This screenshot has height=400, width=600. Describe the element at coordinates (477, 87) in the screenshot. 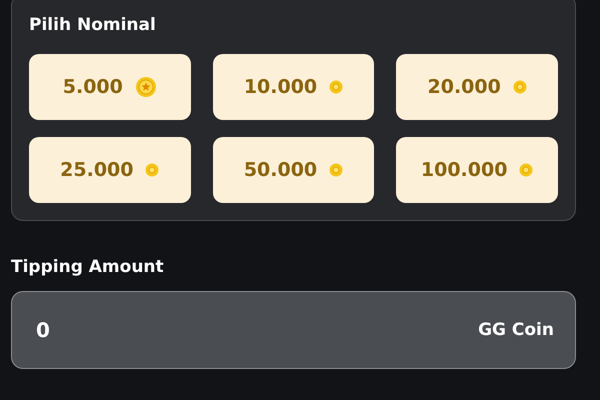

I see `nominal-option-button: 20.000` at that location.